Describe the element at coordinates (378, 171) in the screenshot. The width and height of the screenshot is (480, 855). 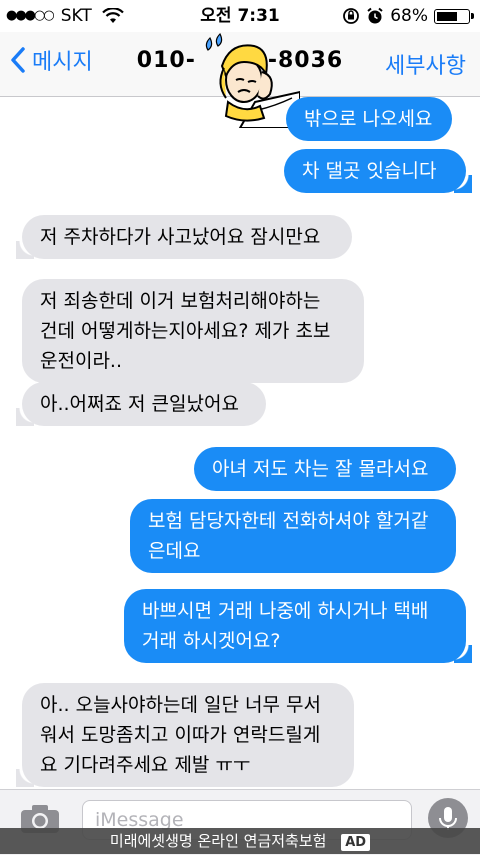
I see `message-bubble-sent: 차 댈곳 잇습니다` at that location.